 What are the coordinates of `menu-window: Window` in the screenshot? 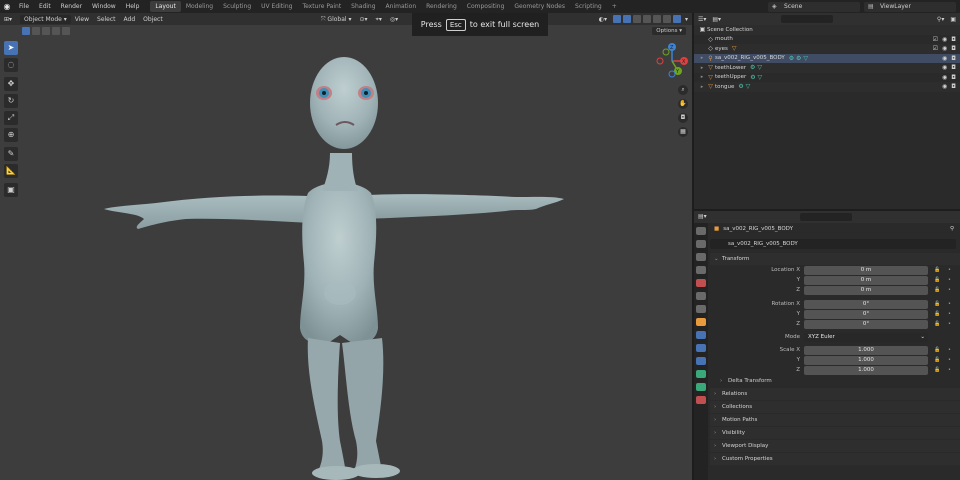 It's located at (104, 6).